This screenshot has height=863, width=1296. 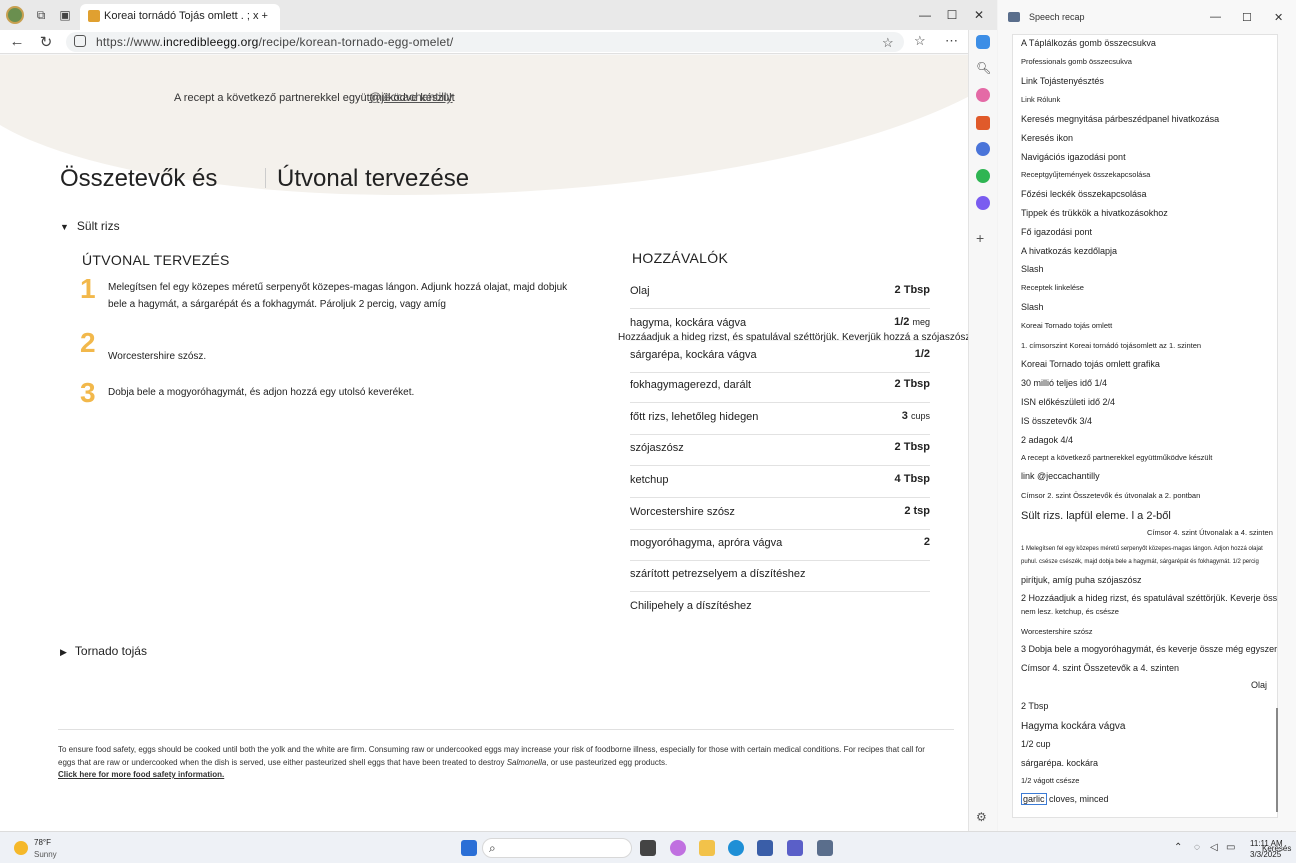 What do you see at coordinates (983, 123) in the screenshot?
I see `tools-icon` at bounding box center [983, 123].